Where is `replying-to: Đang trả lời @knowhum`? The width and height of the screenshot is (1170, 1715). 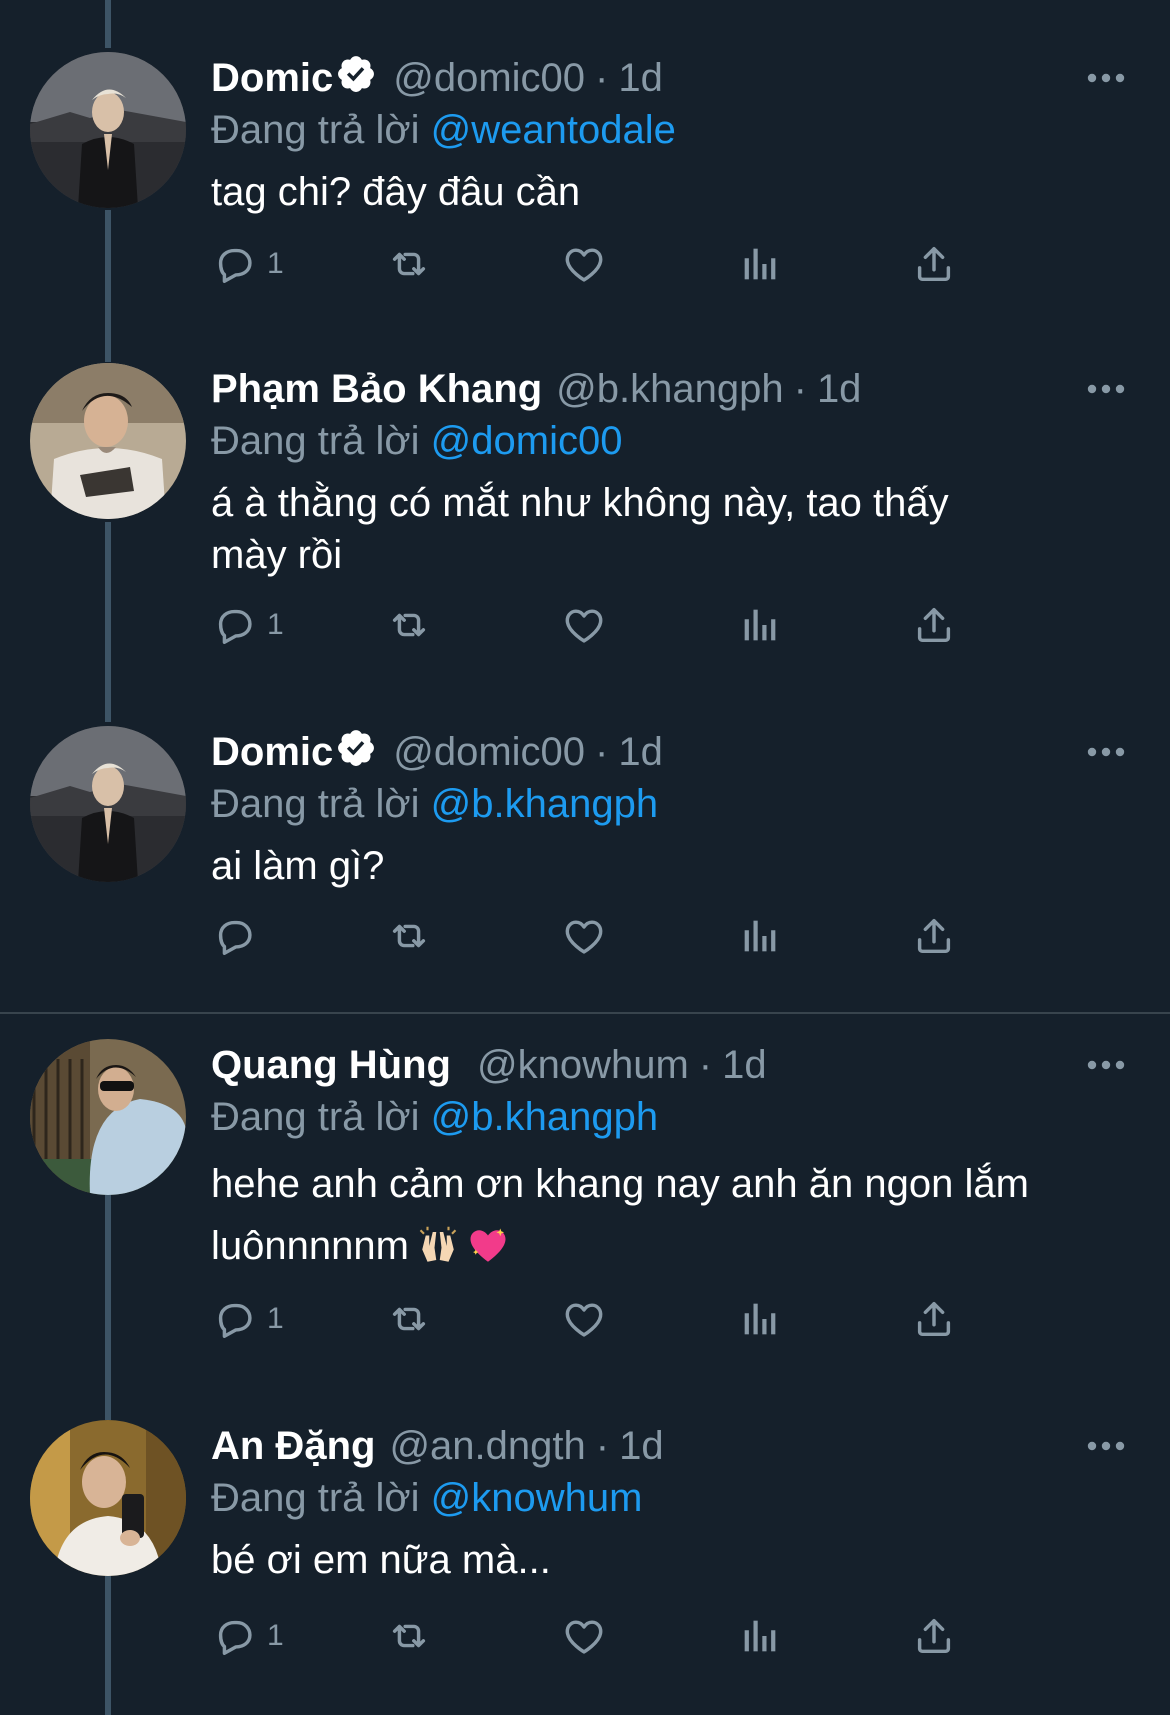
replying-to: Đang trả lời @knowhum is located at coordinates (670, 1498).